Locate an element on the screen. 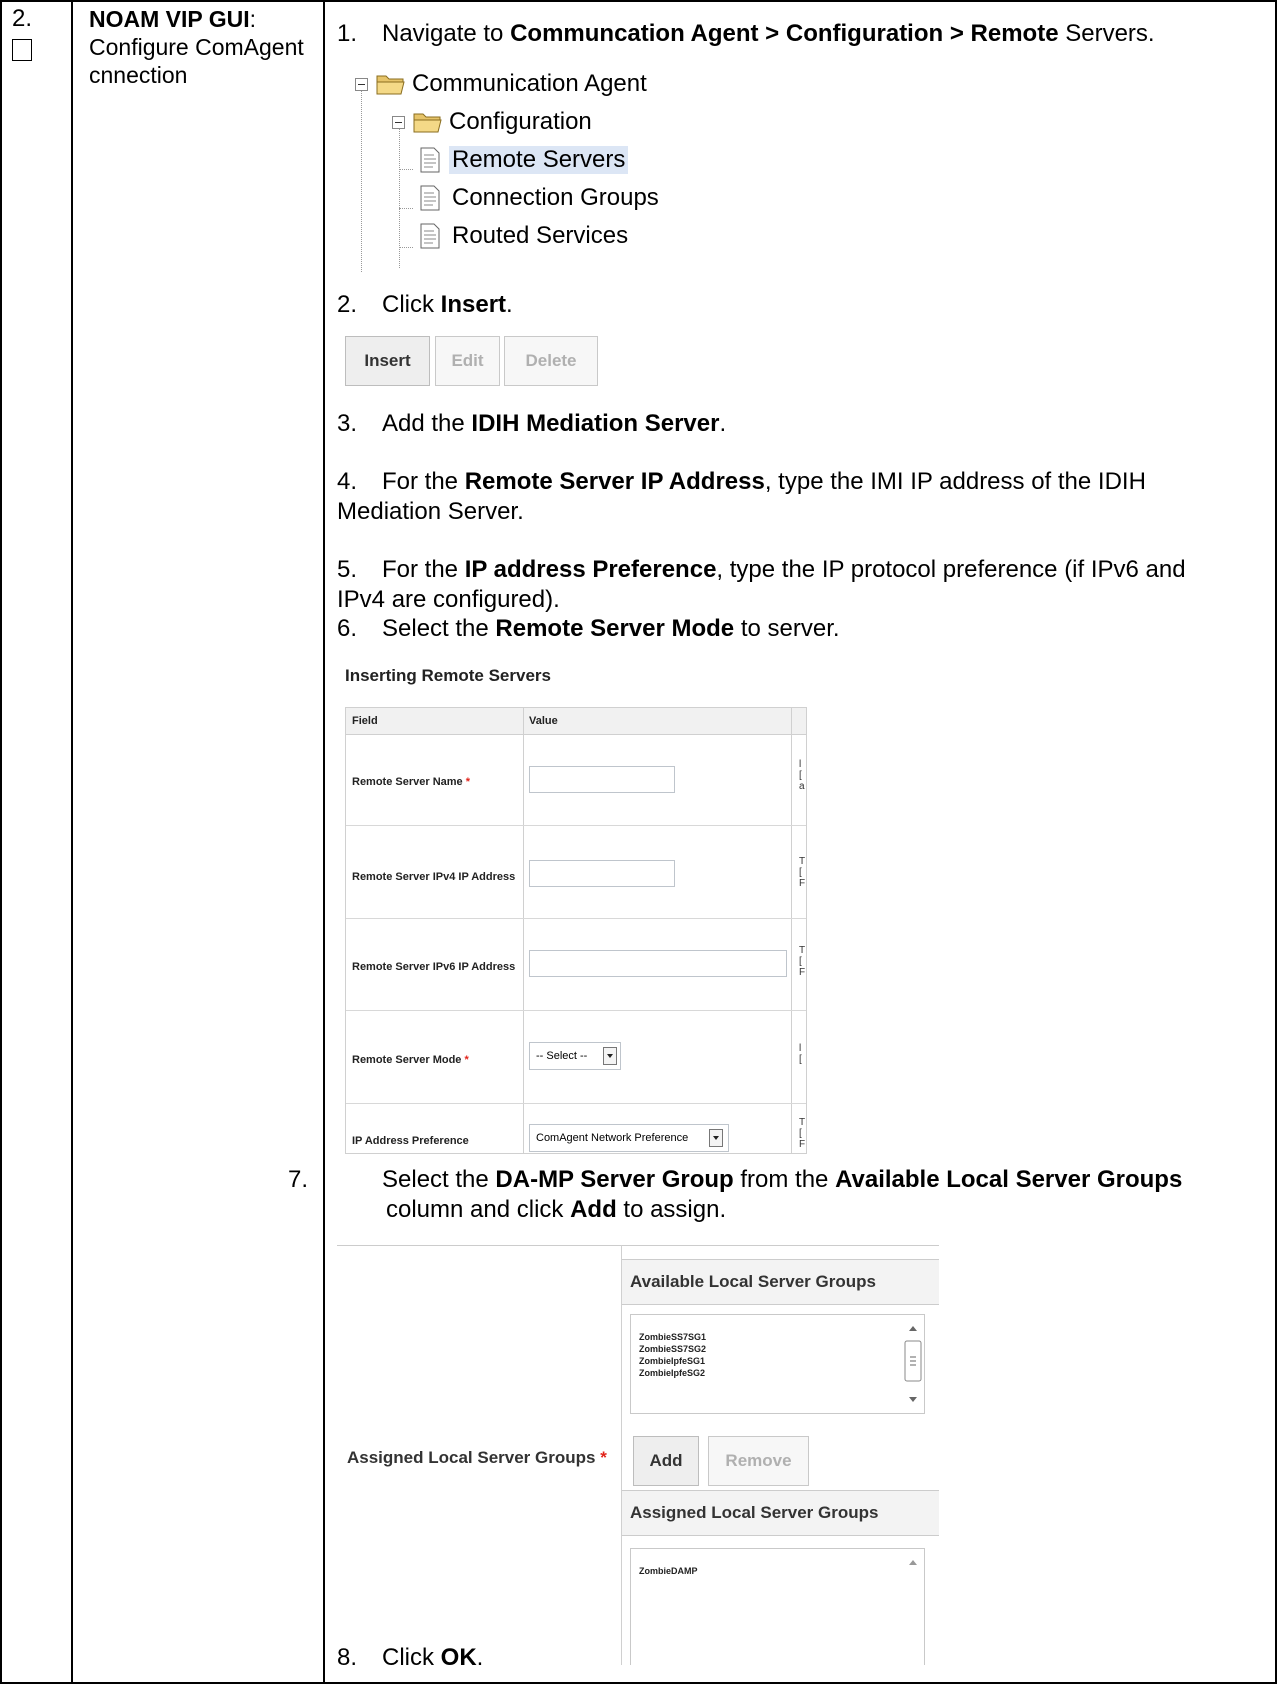  tree-node-communication-agent: Communication Agent is located at coordinates (501, 84).